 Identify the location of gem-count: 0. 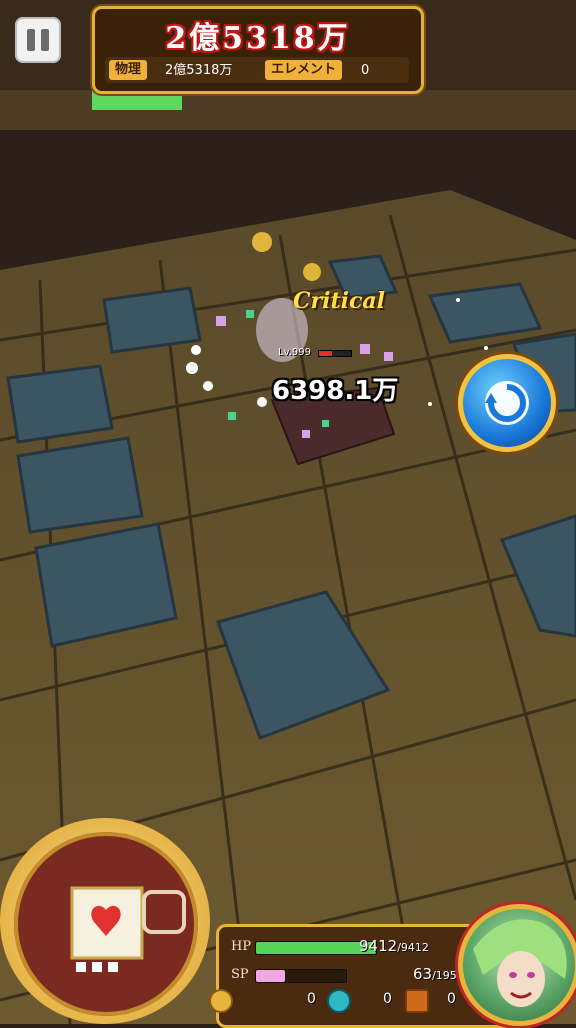
(387, 999).